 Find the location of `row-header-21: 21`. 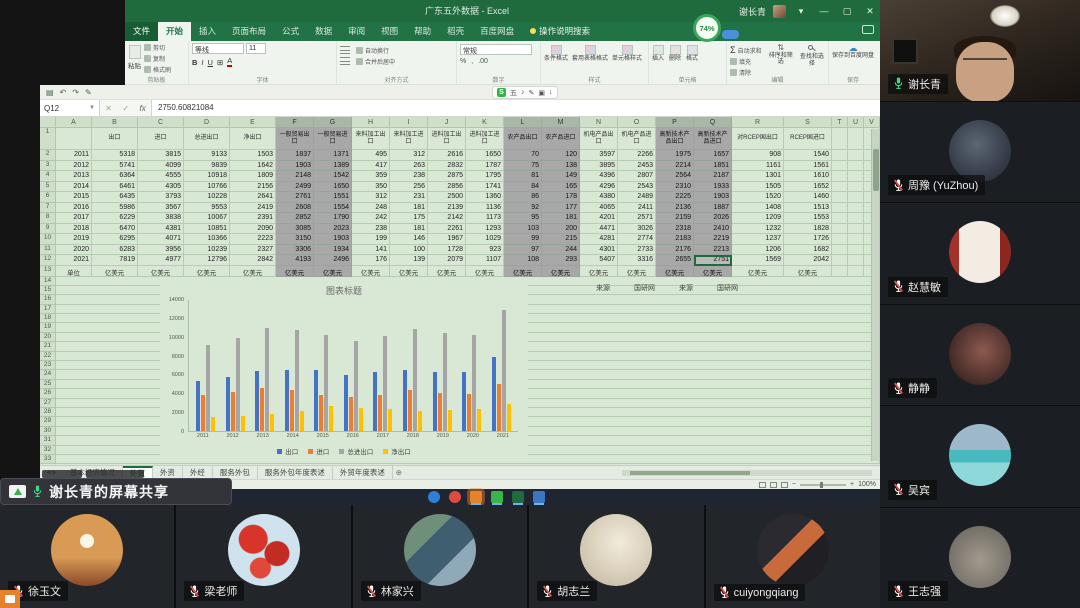

row-header-21: 21 is located at coordinates (48, 347).